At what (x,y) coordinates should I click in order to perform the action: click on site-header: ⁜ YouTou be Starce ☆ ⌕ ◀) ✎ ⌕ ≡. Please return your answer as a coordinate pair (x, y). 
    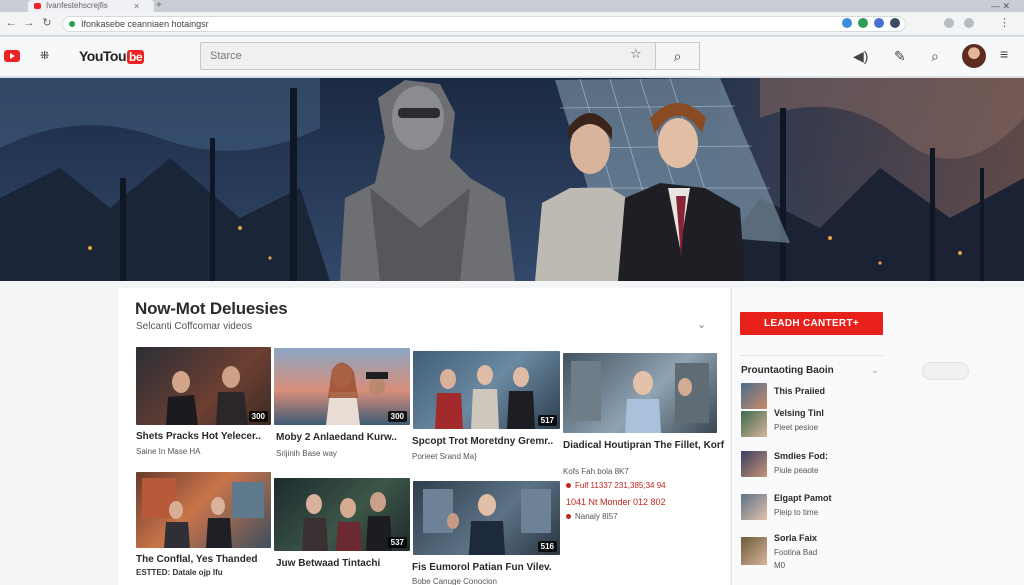
    Looking at the image, I should click on (512, 57).